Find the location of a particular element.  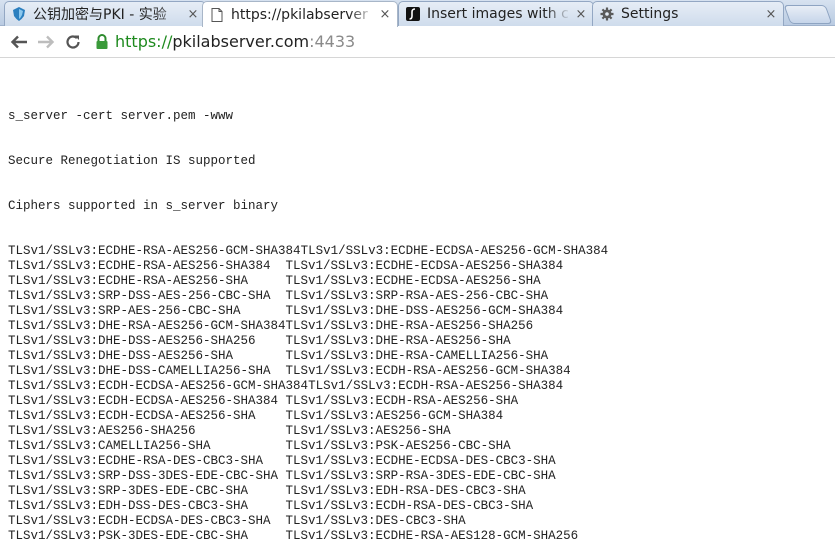

cipher-entry: TLSv1/SSLv3:ECDHE-RSA-AES256-SHA is located at coordinates (147, 281).